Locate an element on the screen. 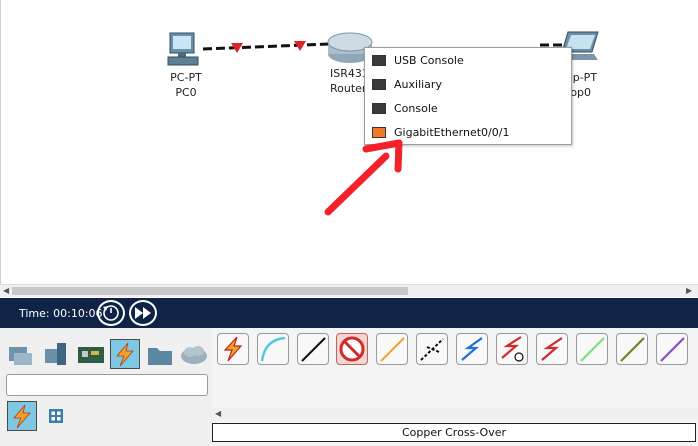 Image resolution: width=698 pixels, height=446 pixels. cable-serial-dce is located at coordinates (512, 349).